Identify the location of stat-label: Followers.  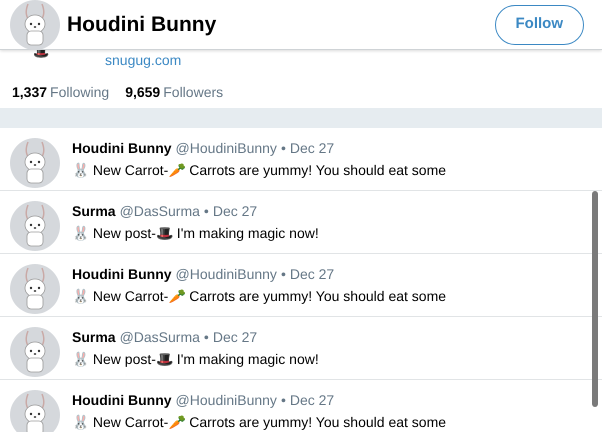
(193, 92).